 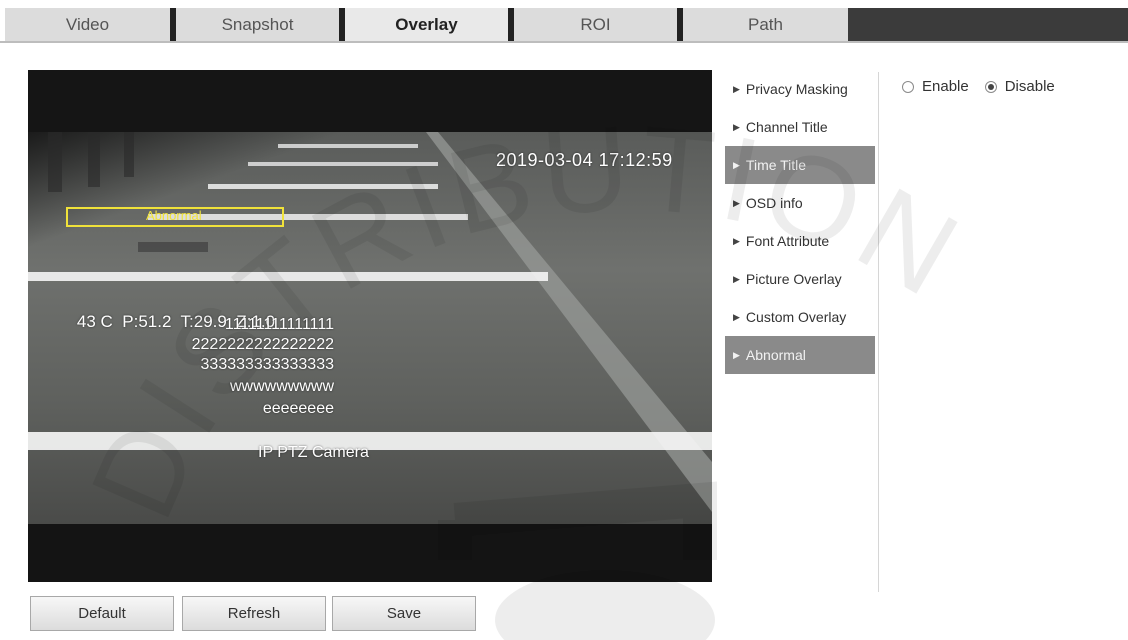 I want to click on tab-underline, so click(x=564, y=42).